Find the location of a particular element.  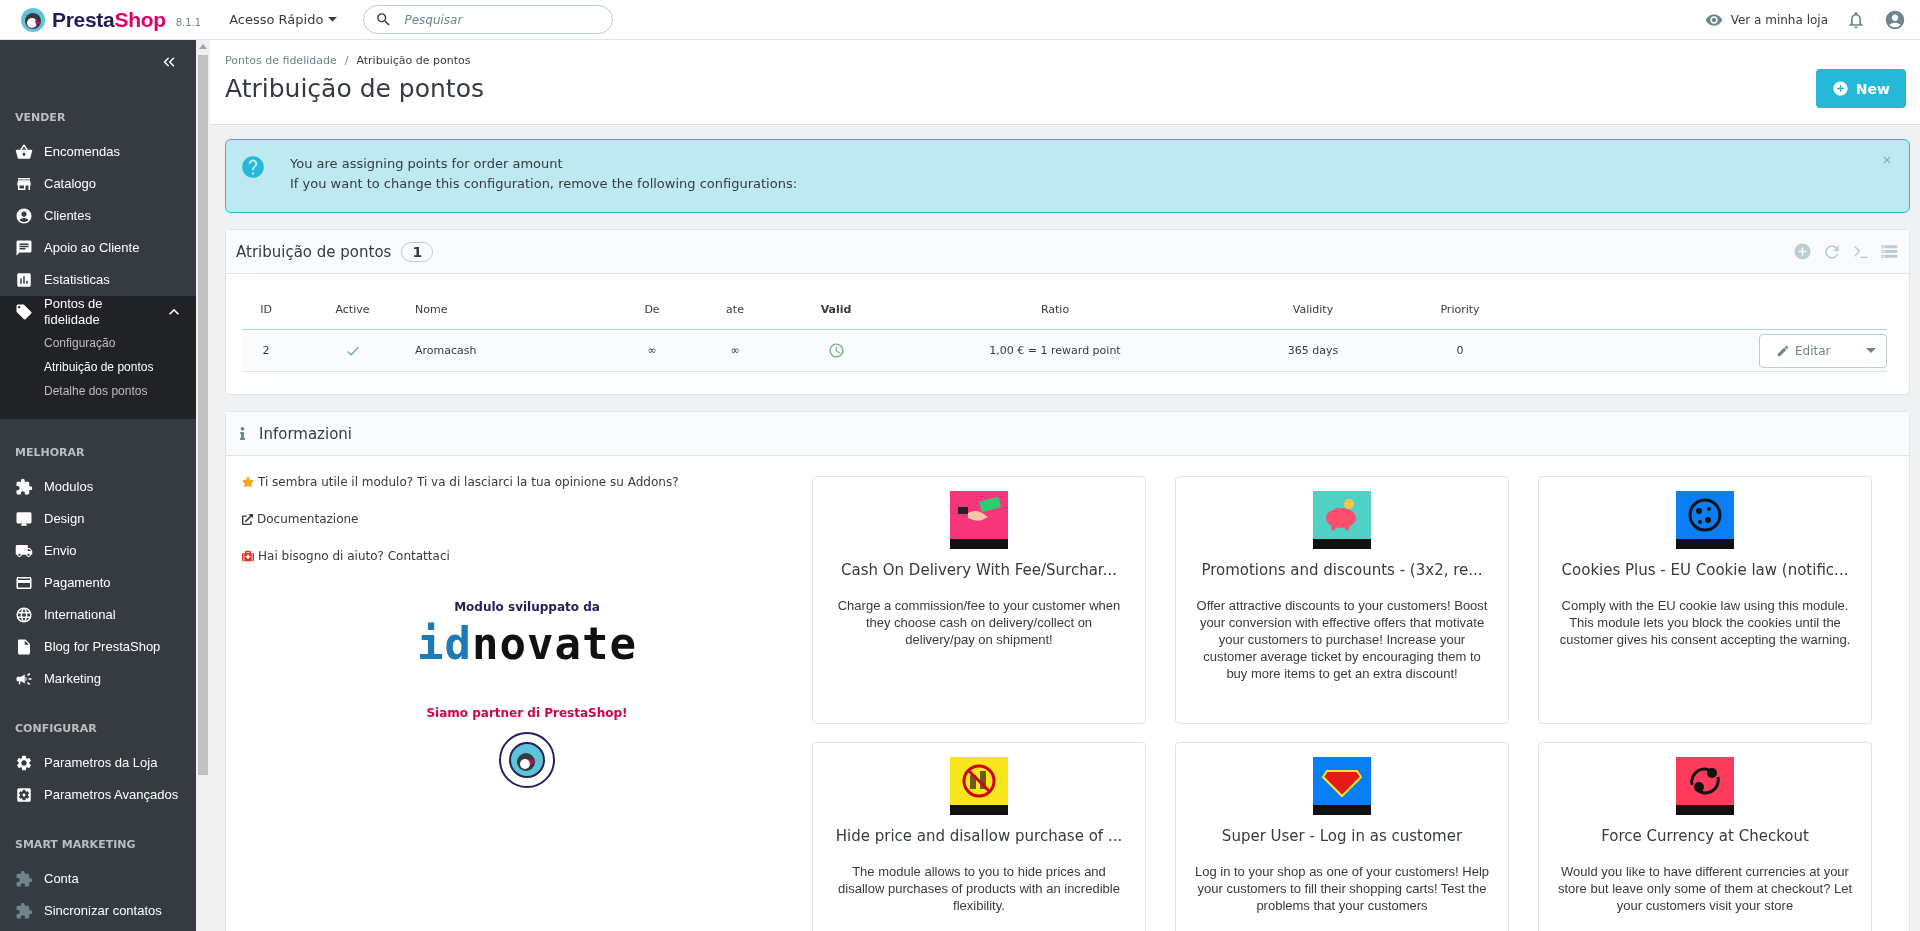

table-cell-text: Aromacash is located at coordinates (446, 350).